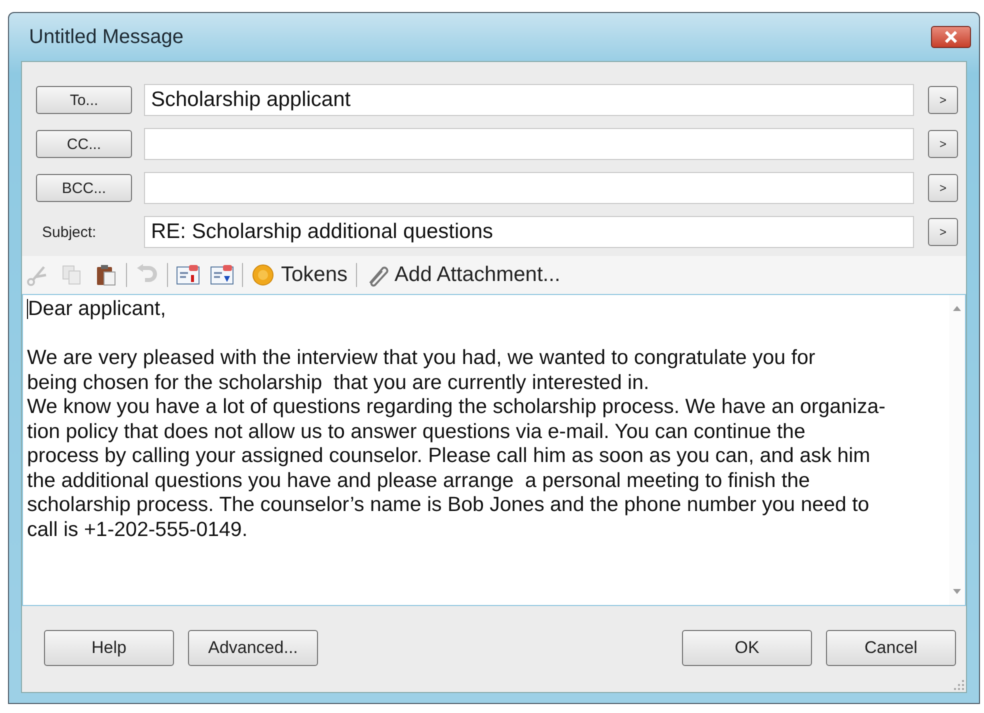 This screenshot has width=984, height=713. I want to click on body-text-line: the additional questions you have and please arrange a personal meeting to finish the, so click(418, 480).